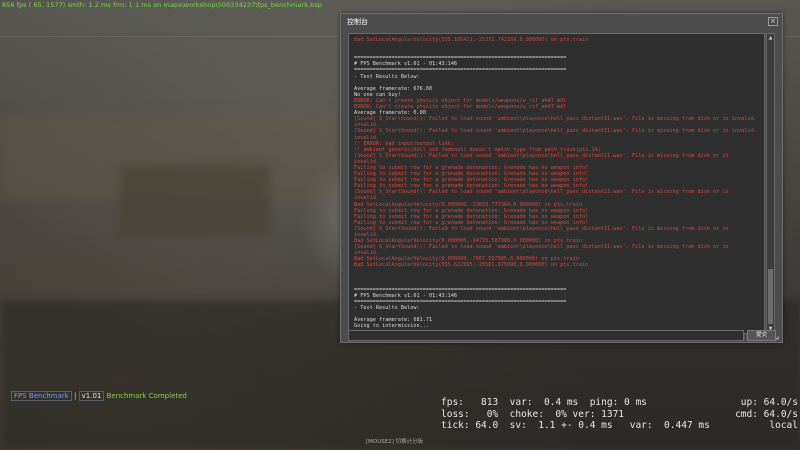  Describe the element at coordinates (91, 396) in the screenshot. I see `benchmark-version: v1.01` at that location.